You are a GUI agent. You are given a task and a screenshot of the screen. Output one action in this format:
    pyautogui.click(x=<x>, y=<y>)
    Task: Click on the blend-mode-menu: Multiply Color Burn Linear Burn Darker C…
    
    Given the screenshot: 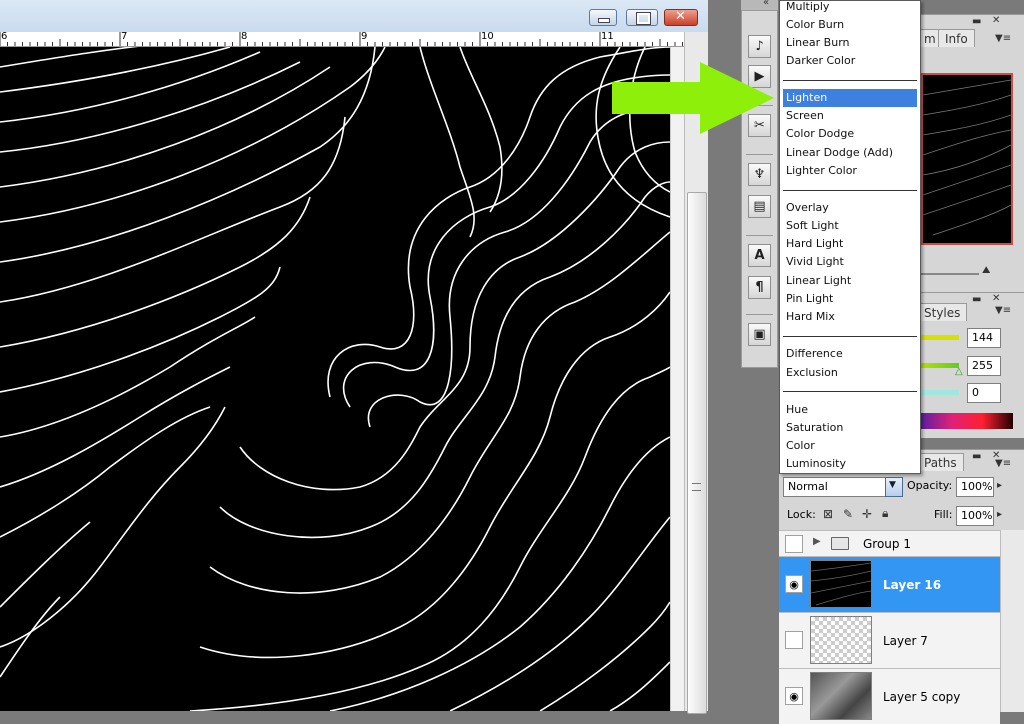 What is the action you would take?
    pyautogui.click(x=850, y=237)
    